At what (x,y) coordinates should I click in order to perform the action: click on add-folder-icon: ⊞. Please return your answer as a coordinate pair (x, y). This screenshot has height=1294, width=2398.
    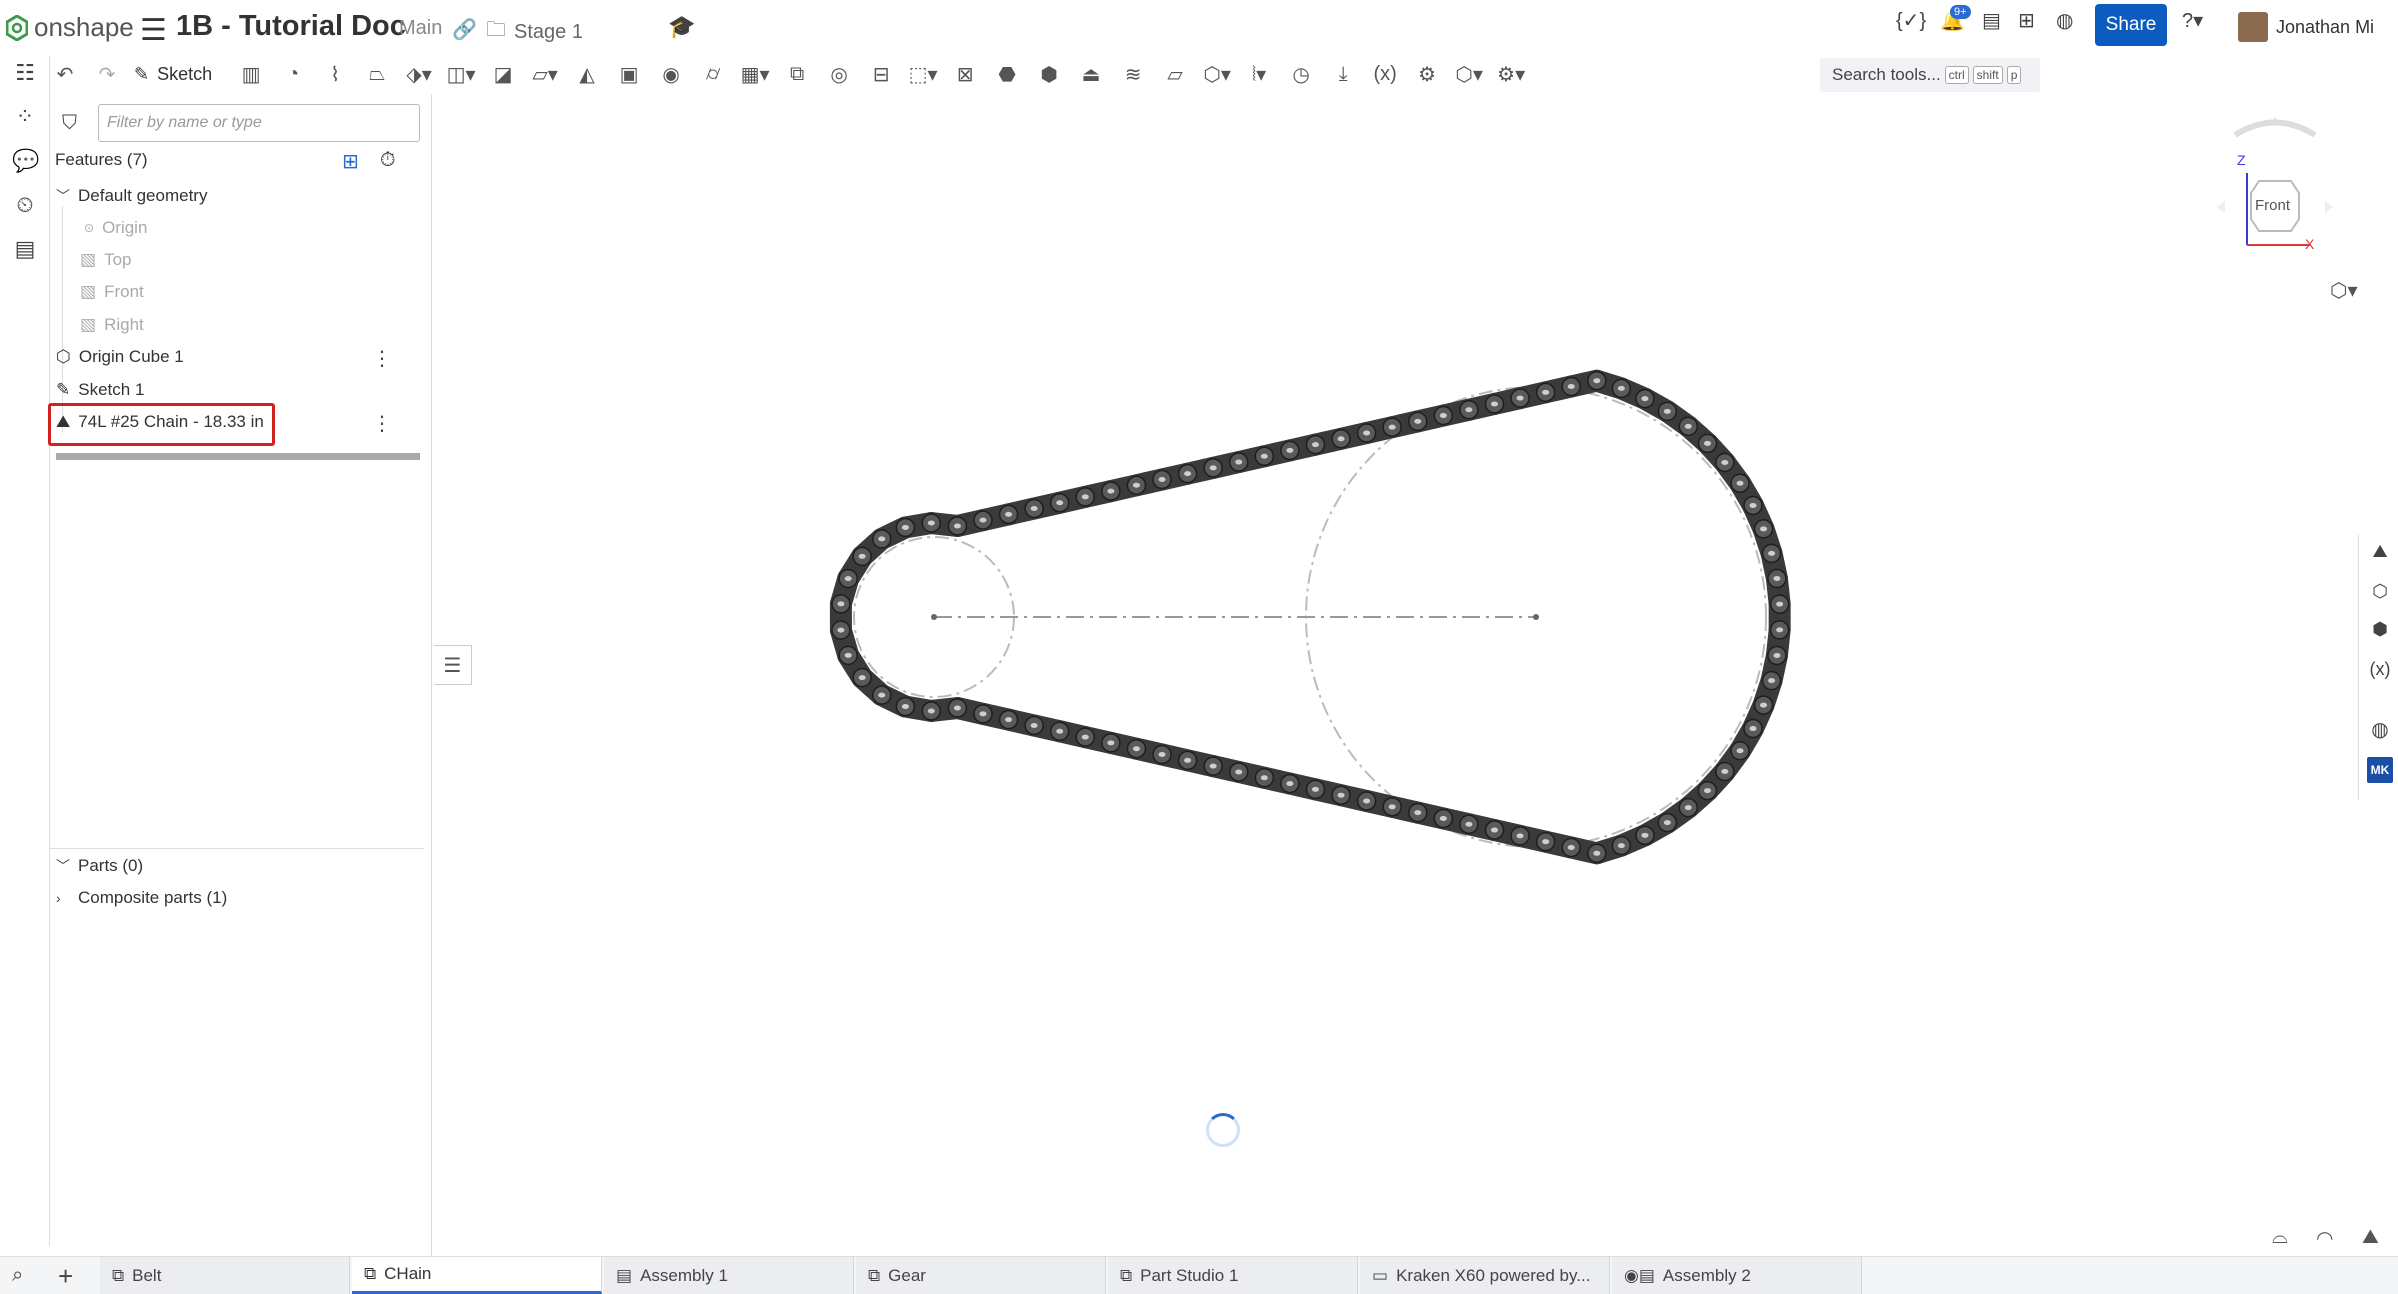
    Looking at the image, I should click on (350, 161).